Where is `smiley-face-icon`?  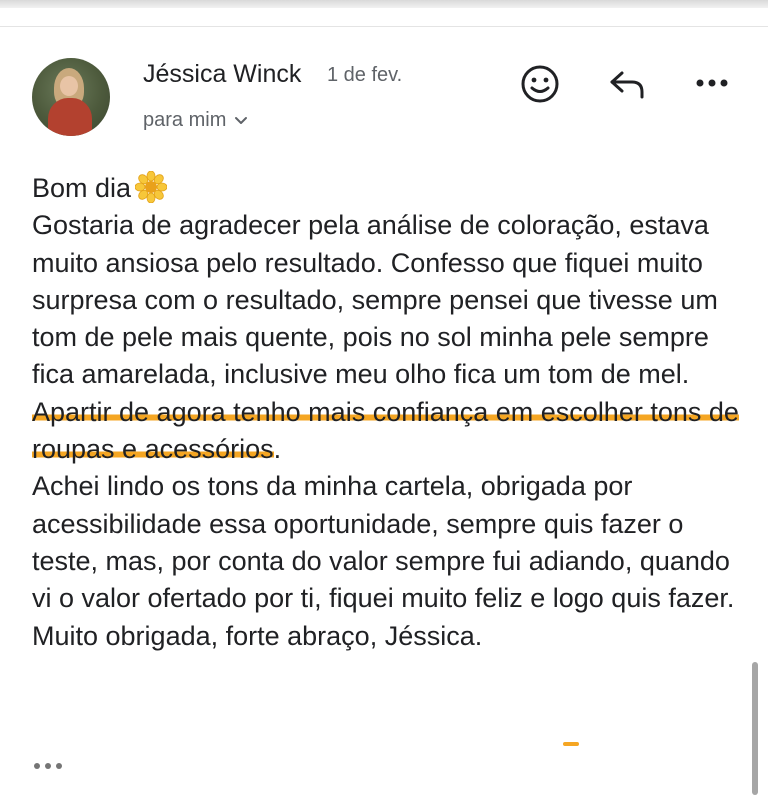
smiley-face-icon is located at coordinates (540, 84).